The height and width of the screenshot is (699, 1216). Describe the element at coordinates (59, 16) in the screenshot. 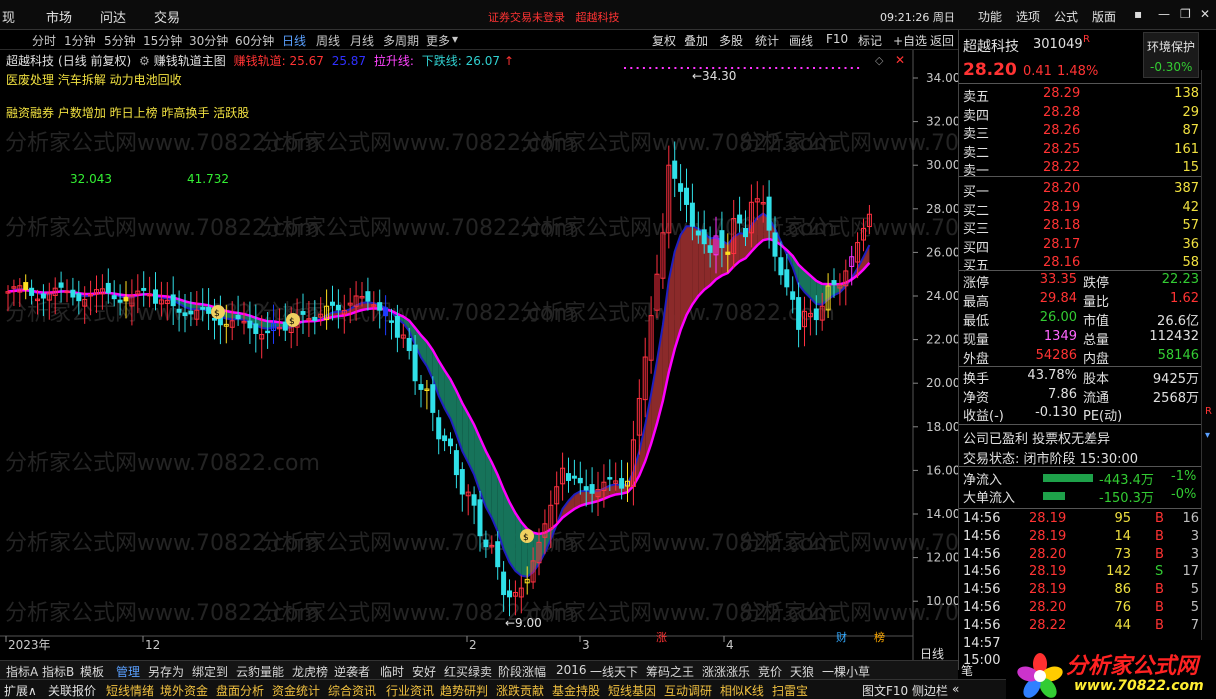

I see `menu-item-market: 市场` at that location.